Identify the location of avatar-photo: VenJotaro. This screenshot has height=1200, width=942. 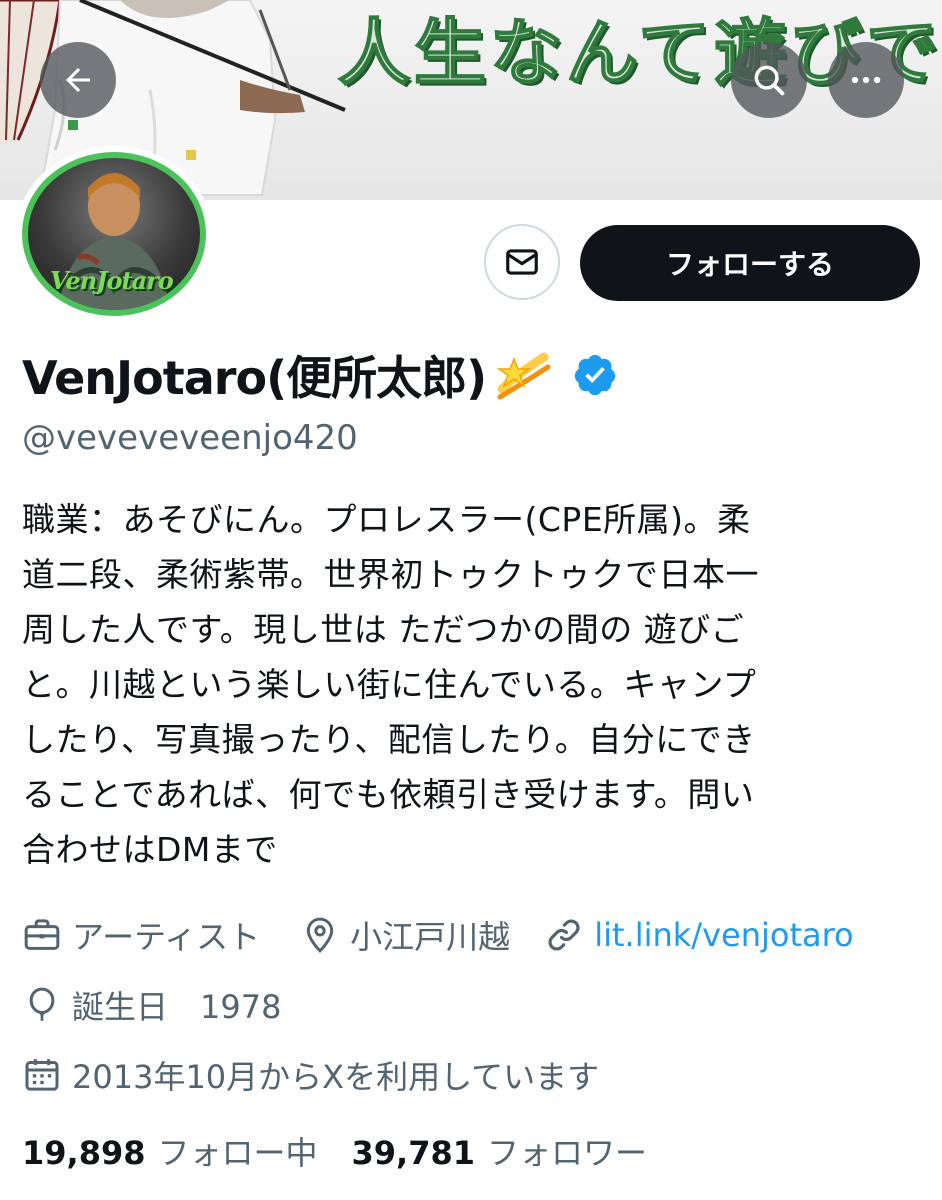
(114, 234).